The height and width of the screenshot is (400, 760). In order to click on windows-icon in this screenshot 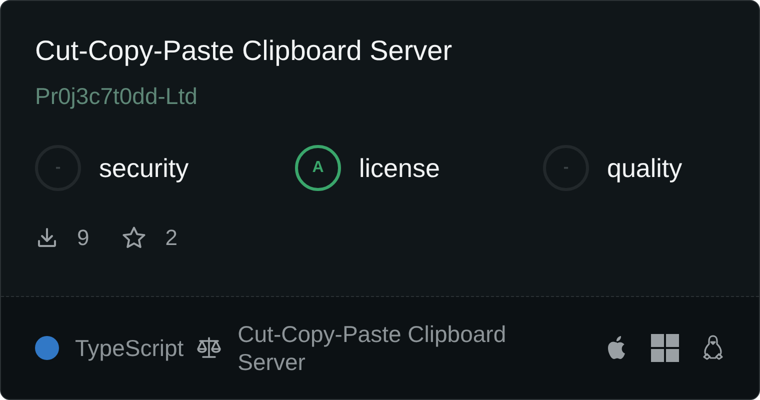, I will do `click(665, 348)`.